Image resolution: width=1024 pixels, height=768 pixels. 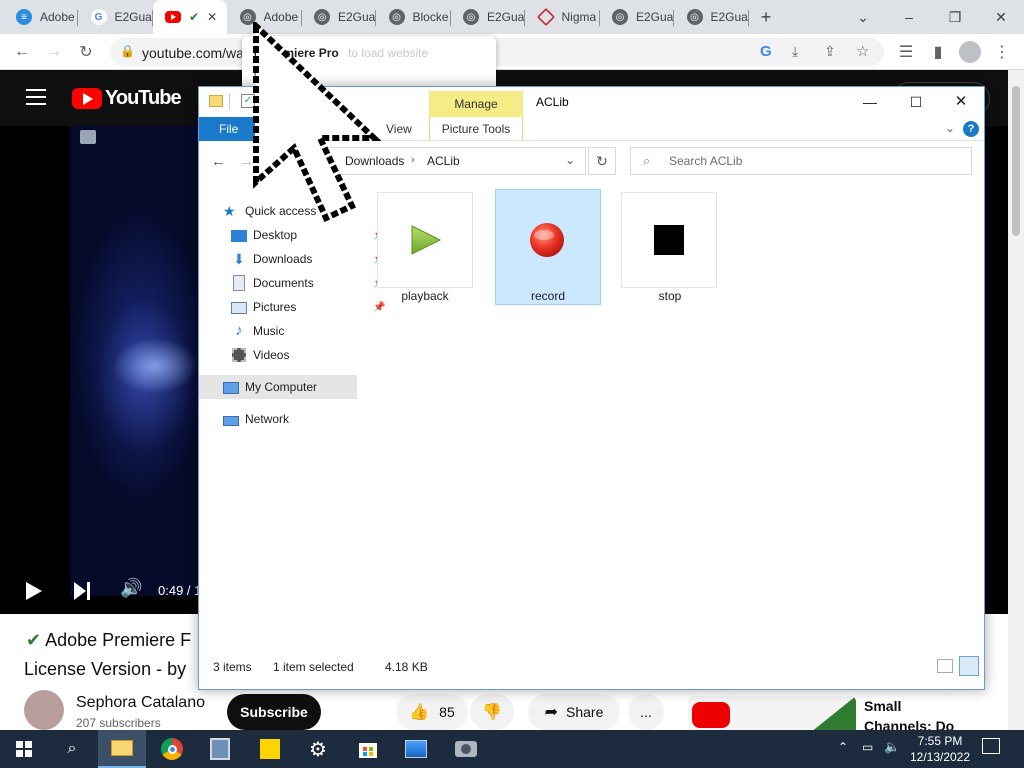 What do you see at coordinates (54, 52) in the screenshot?
I see `forward-button: →` at bounding box center [54, 52].